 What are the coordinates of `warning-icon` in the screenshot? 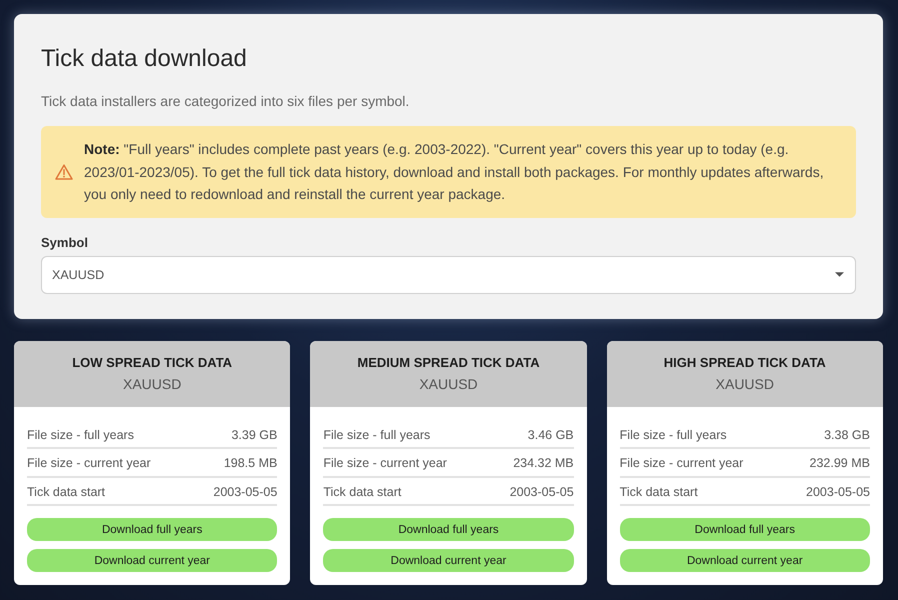 It's located at (64, 172).